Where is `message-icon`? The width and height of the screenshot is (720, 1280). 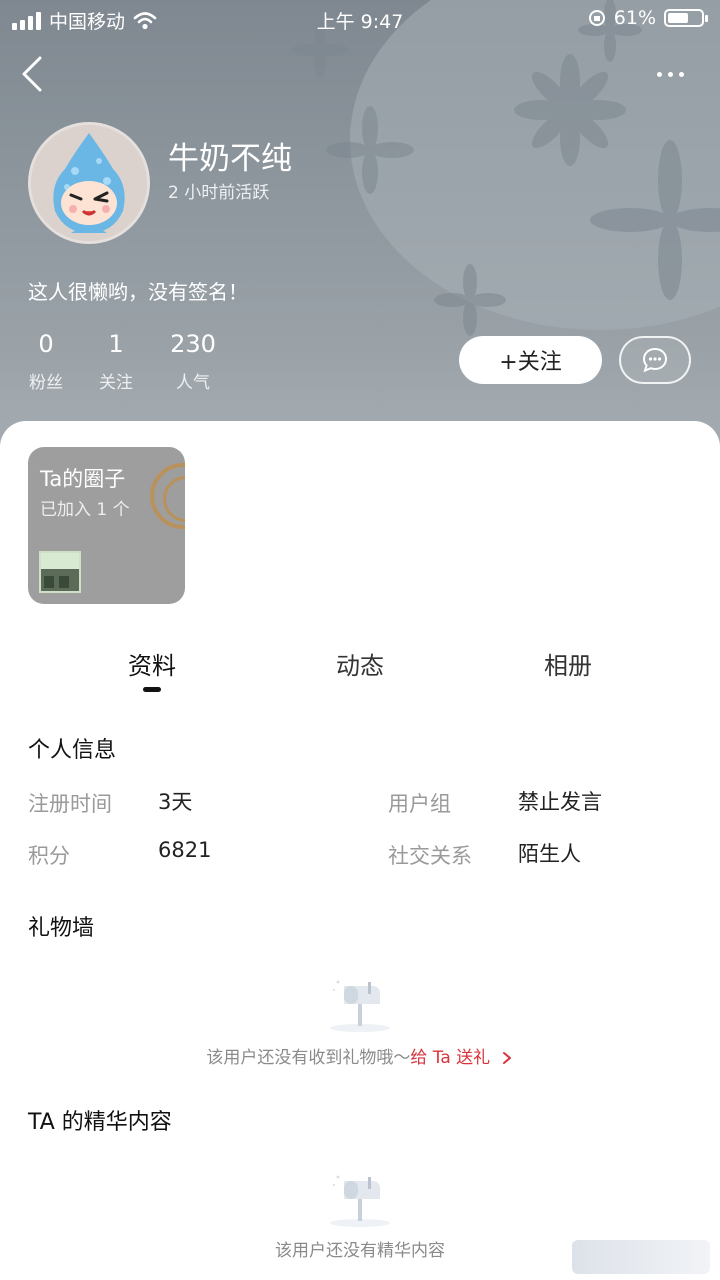
message-icon is located at coordinates (655, 360).